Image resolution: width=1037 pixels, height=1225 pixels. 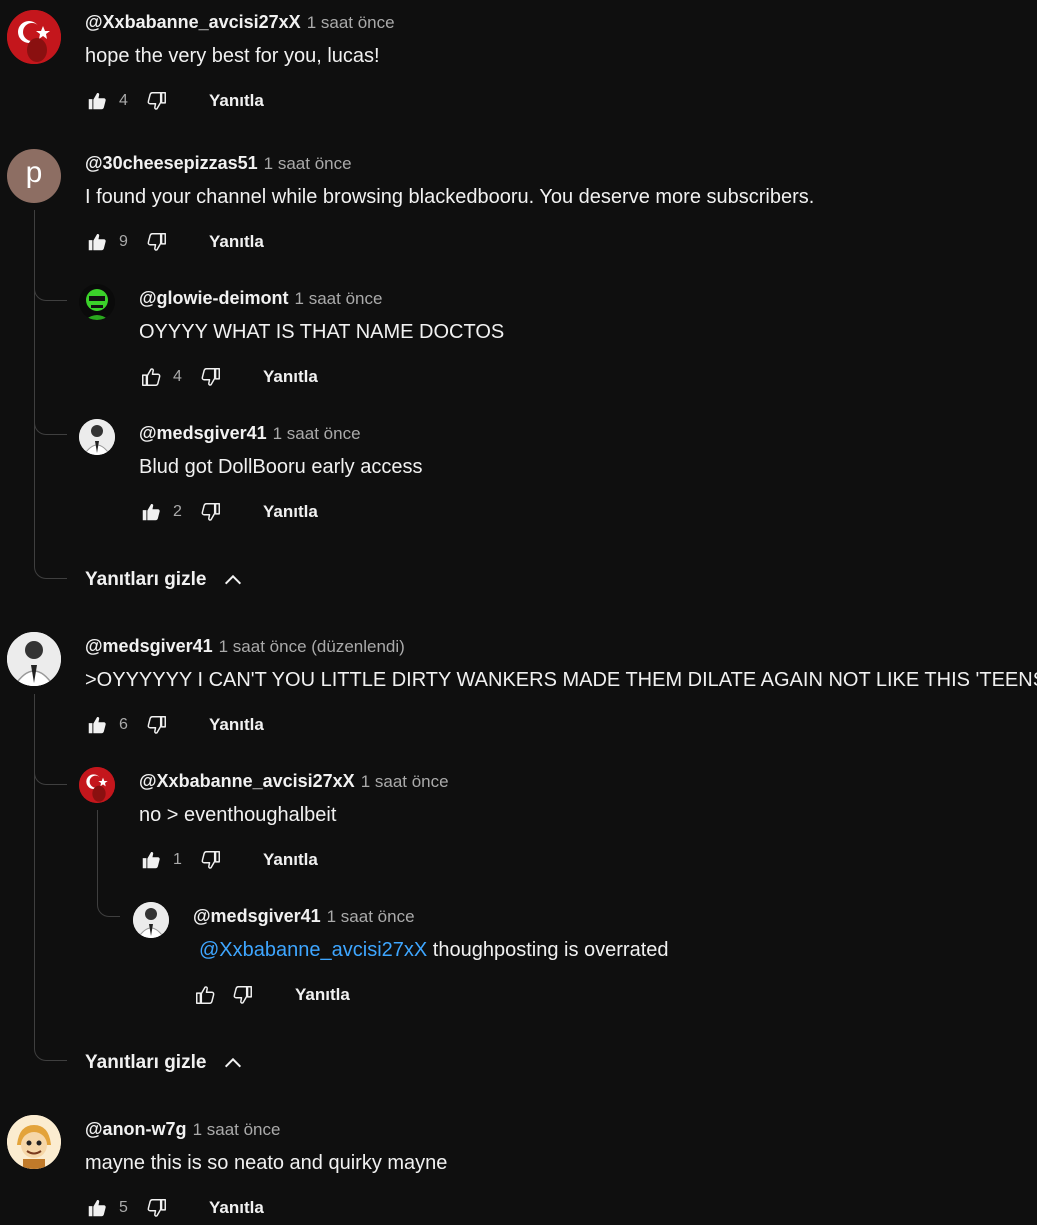 I want to click on comment-actions: Yanıtla, so click(x=271, y=995).